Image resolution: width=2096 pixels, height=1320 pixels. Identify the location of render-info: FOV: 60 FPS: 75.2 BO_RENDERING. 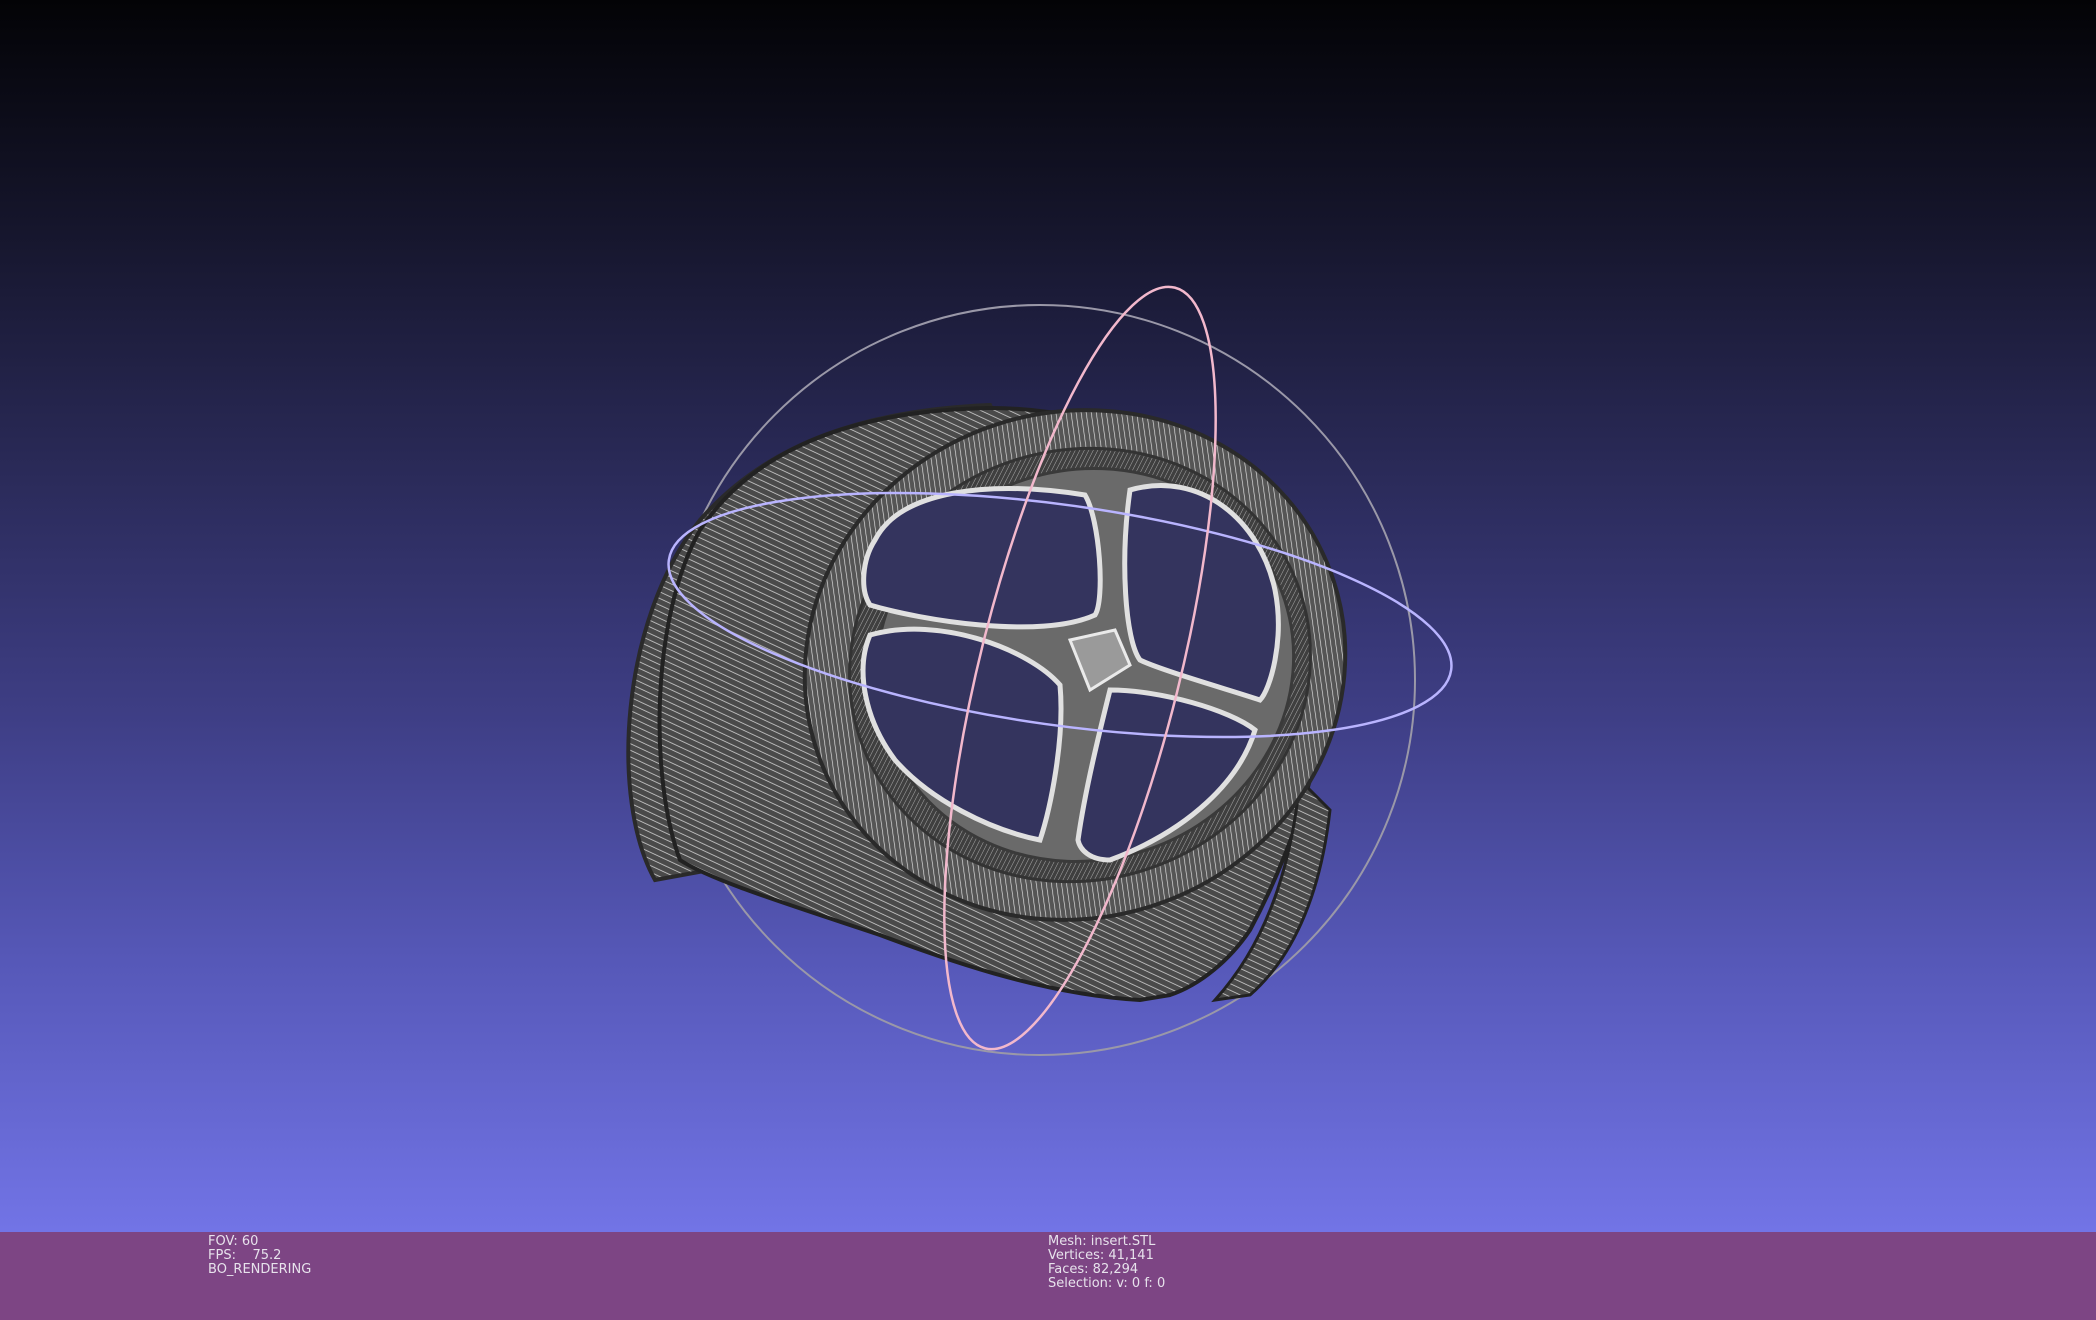
(259, 1256).